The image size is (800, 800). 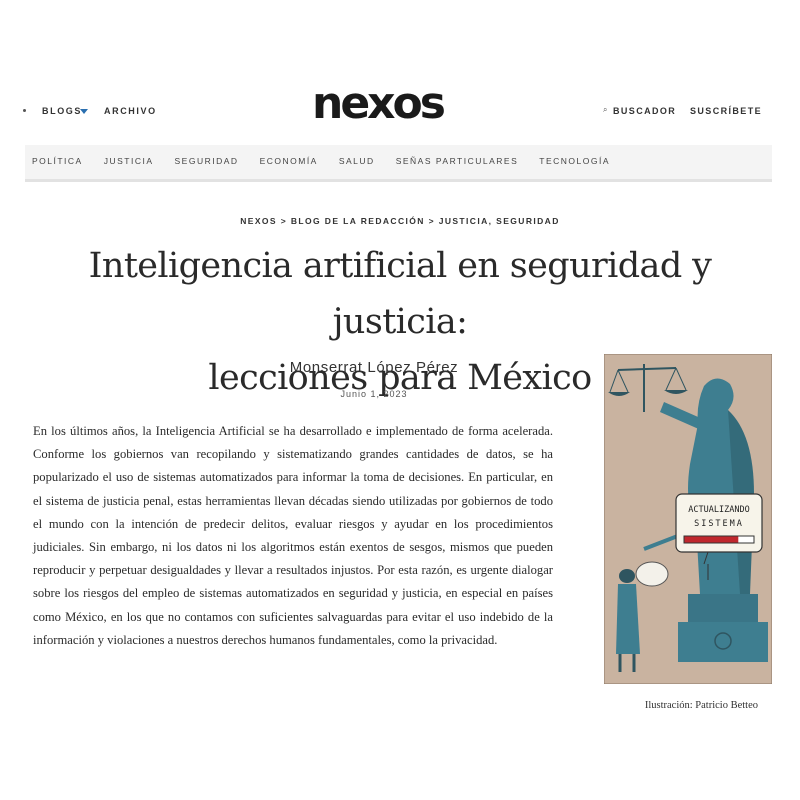 I want to click on category-salud: SALUD, so click(x=357, y=161).